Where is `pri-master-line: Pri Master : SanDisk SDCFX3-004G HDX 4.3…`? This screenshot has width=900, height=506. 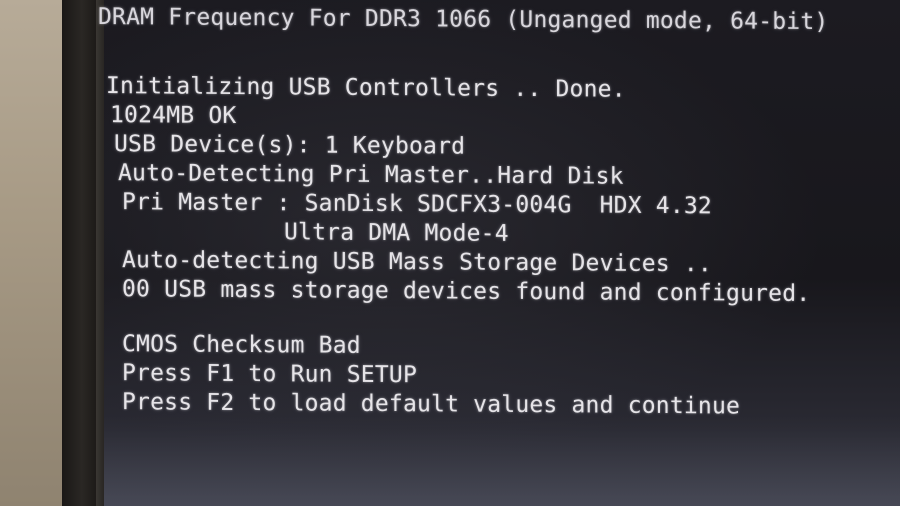 pri-master-line: Pri Master : SanDisk SDCFX3-004G HDX 4.3… is located at coordinates (417, 204).